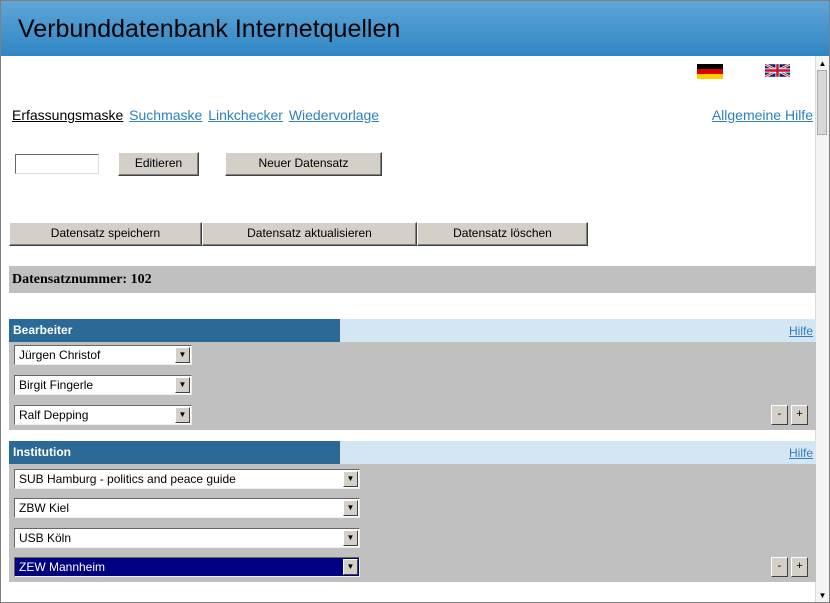 Image resolution: width=830 pixels, height=603 pixels. Describe the element at coordinates (105, 234) in the screenshot. I see `save-record-button: Datensatz speichern` at that location.